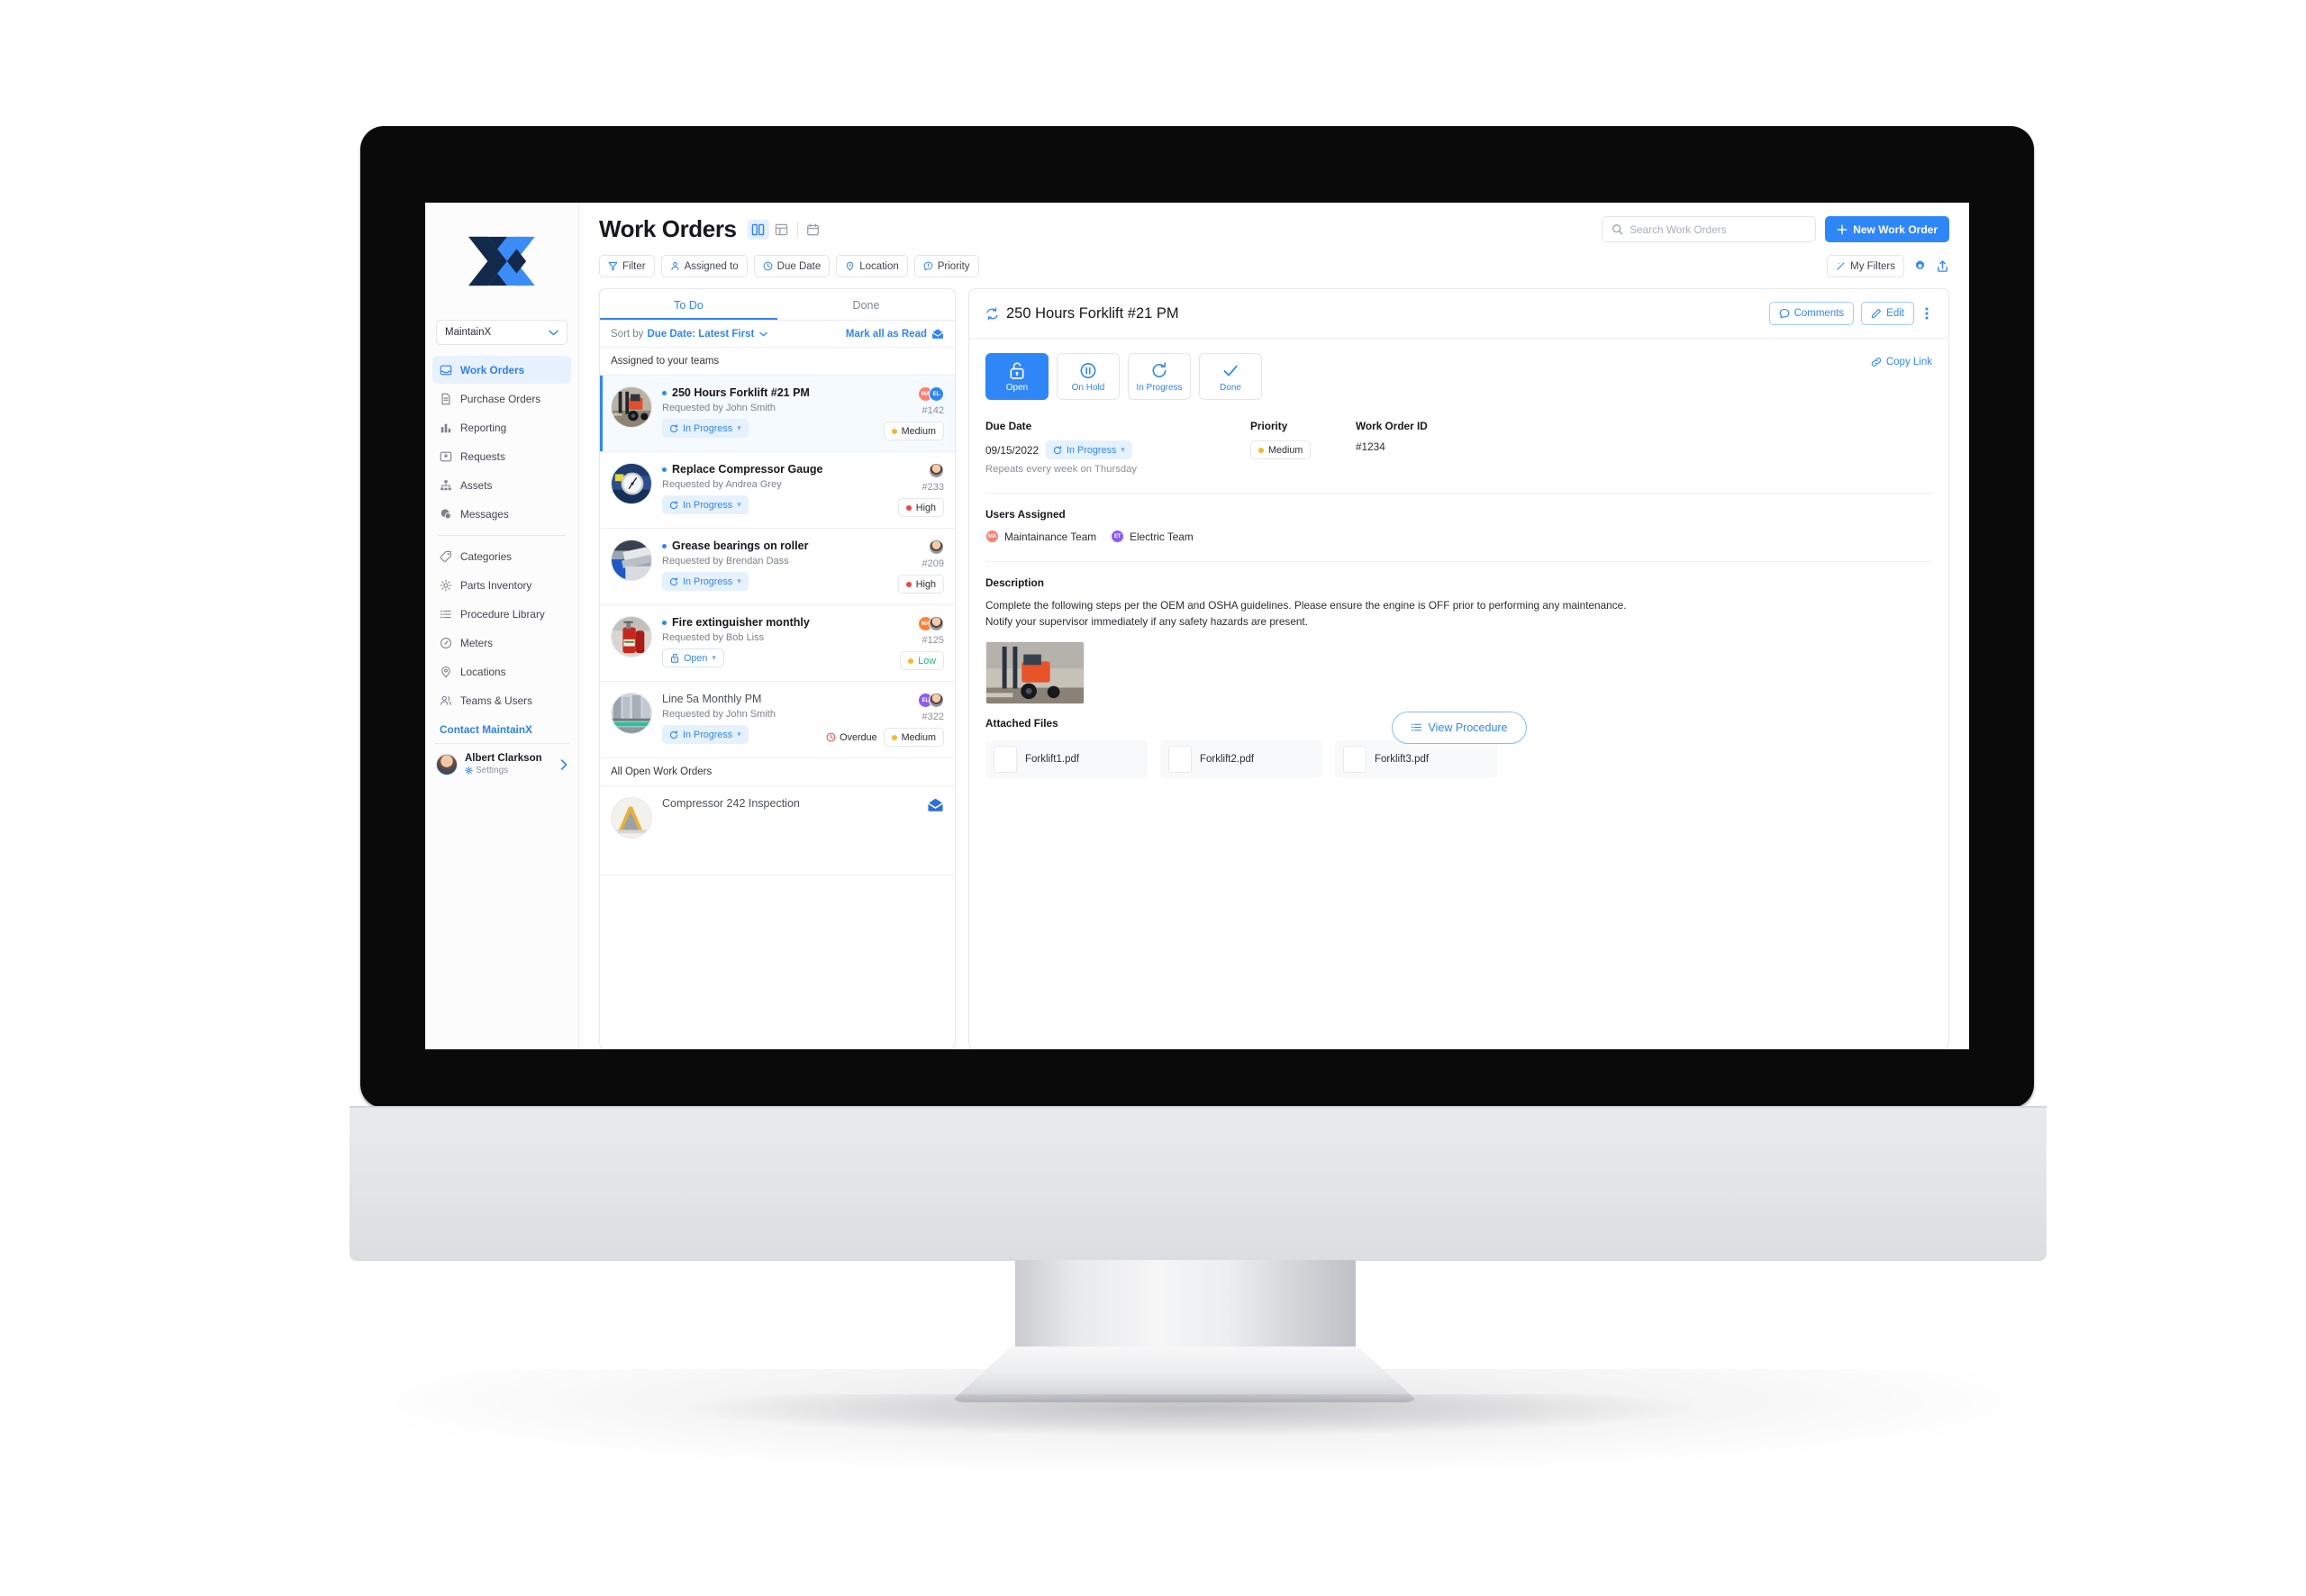 Image resolution: width=2306 pixels, height=1596 pixels. What do you see at coordinates (1926, 313) in the screenshot?
I see `kebab-menu-icon` at bounding box center [1926, 313].